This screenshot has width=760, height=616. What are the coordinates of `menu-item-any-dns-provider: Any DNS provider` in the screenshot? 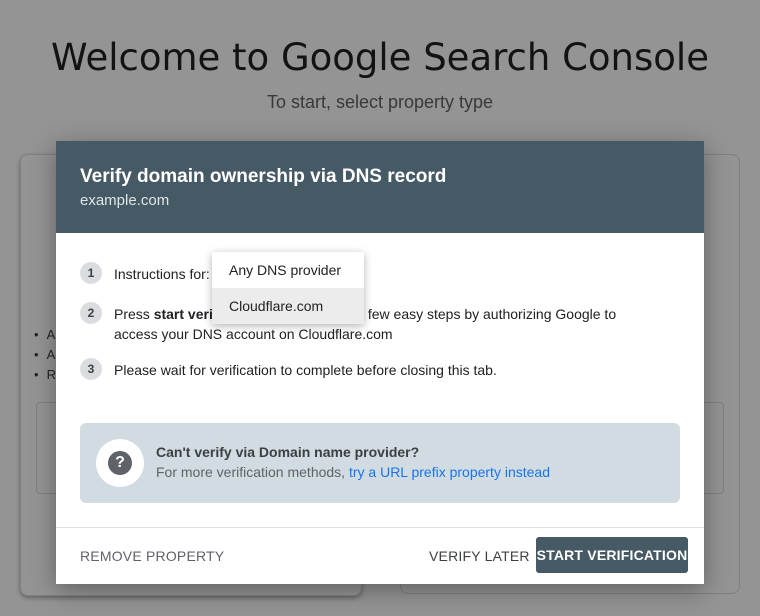 It's located at (288, 270).